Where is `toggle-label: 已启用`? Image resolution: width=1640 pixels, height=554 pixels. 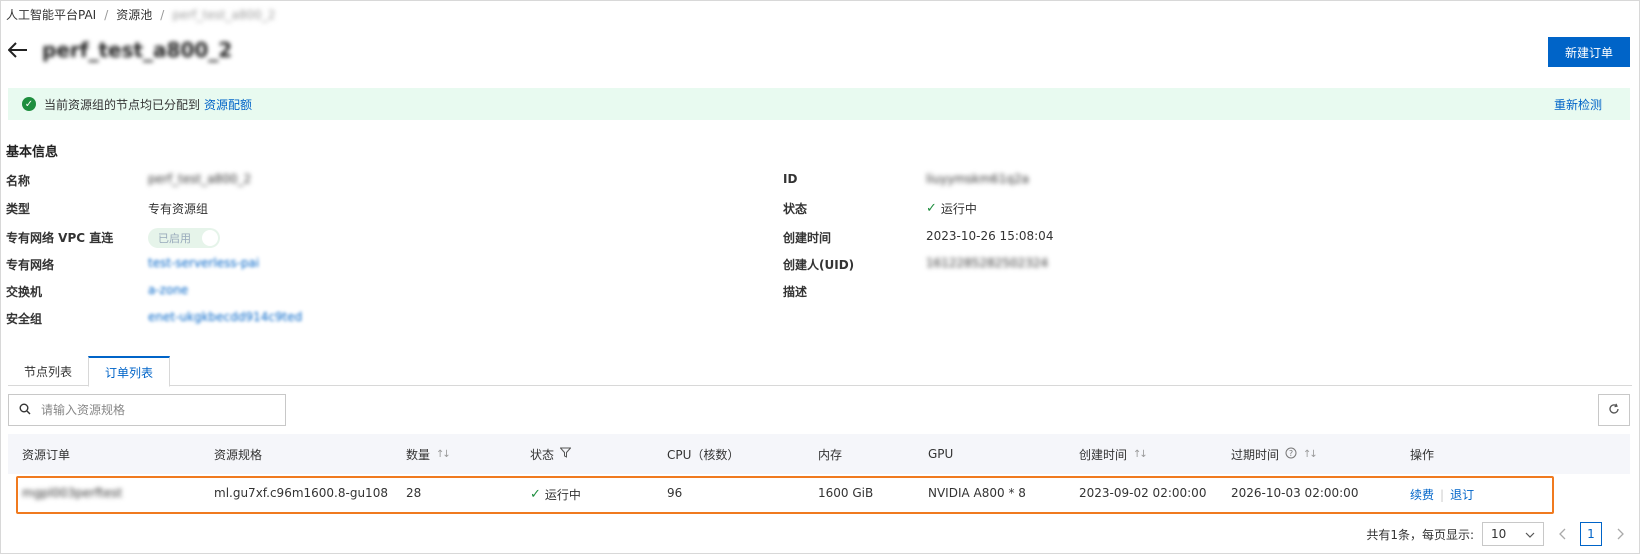
toggle-label: 已启用 is located at coordinates (174, 238).